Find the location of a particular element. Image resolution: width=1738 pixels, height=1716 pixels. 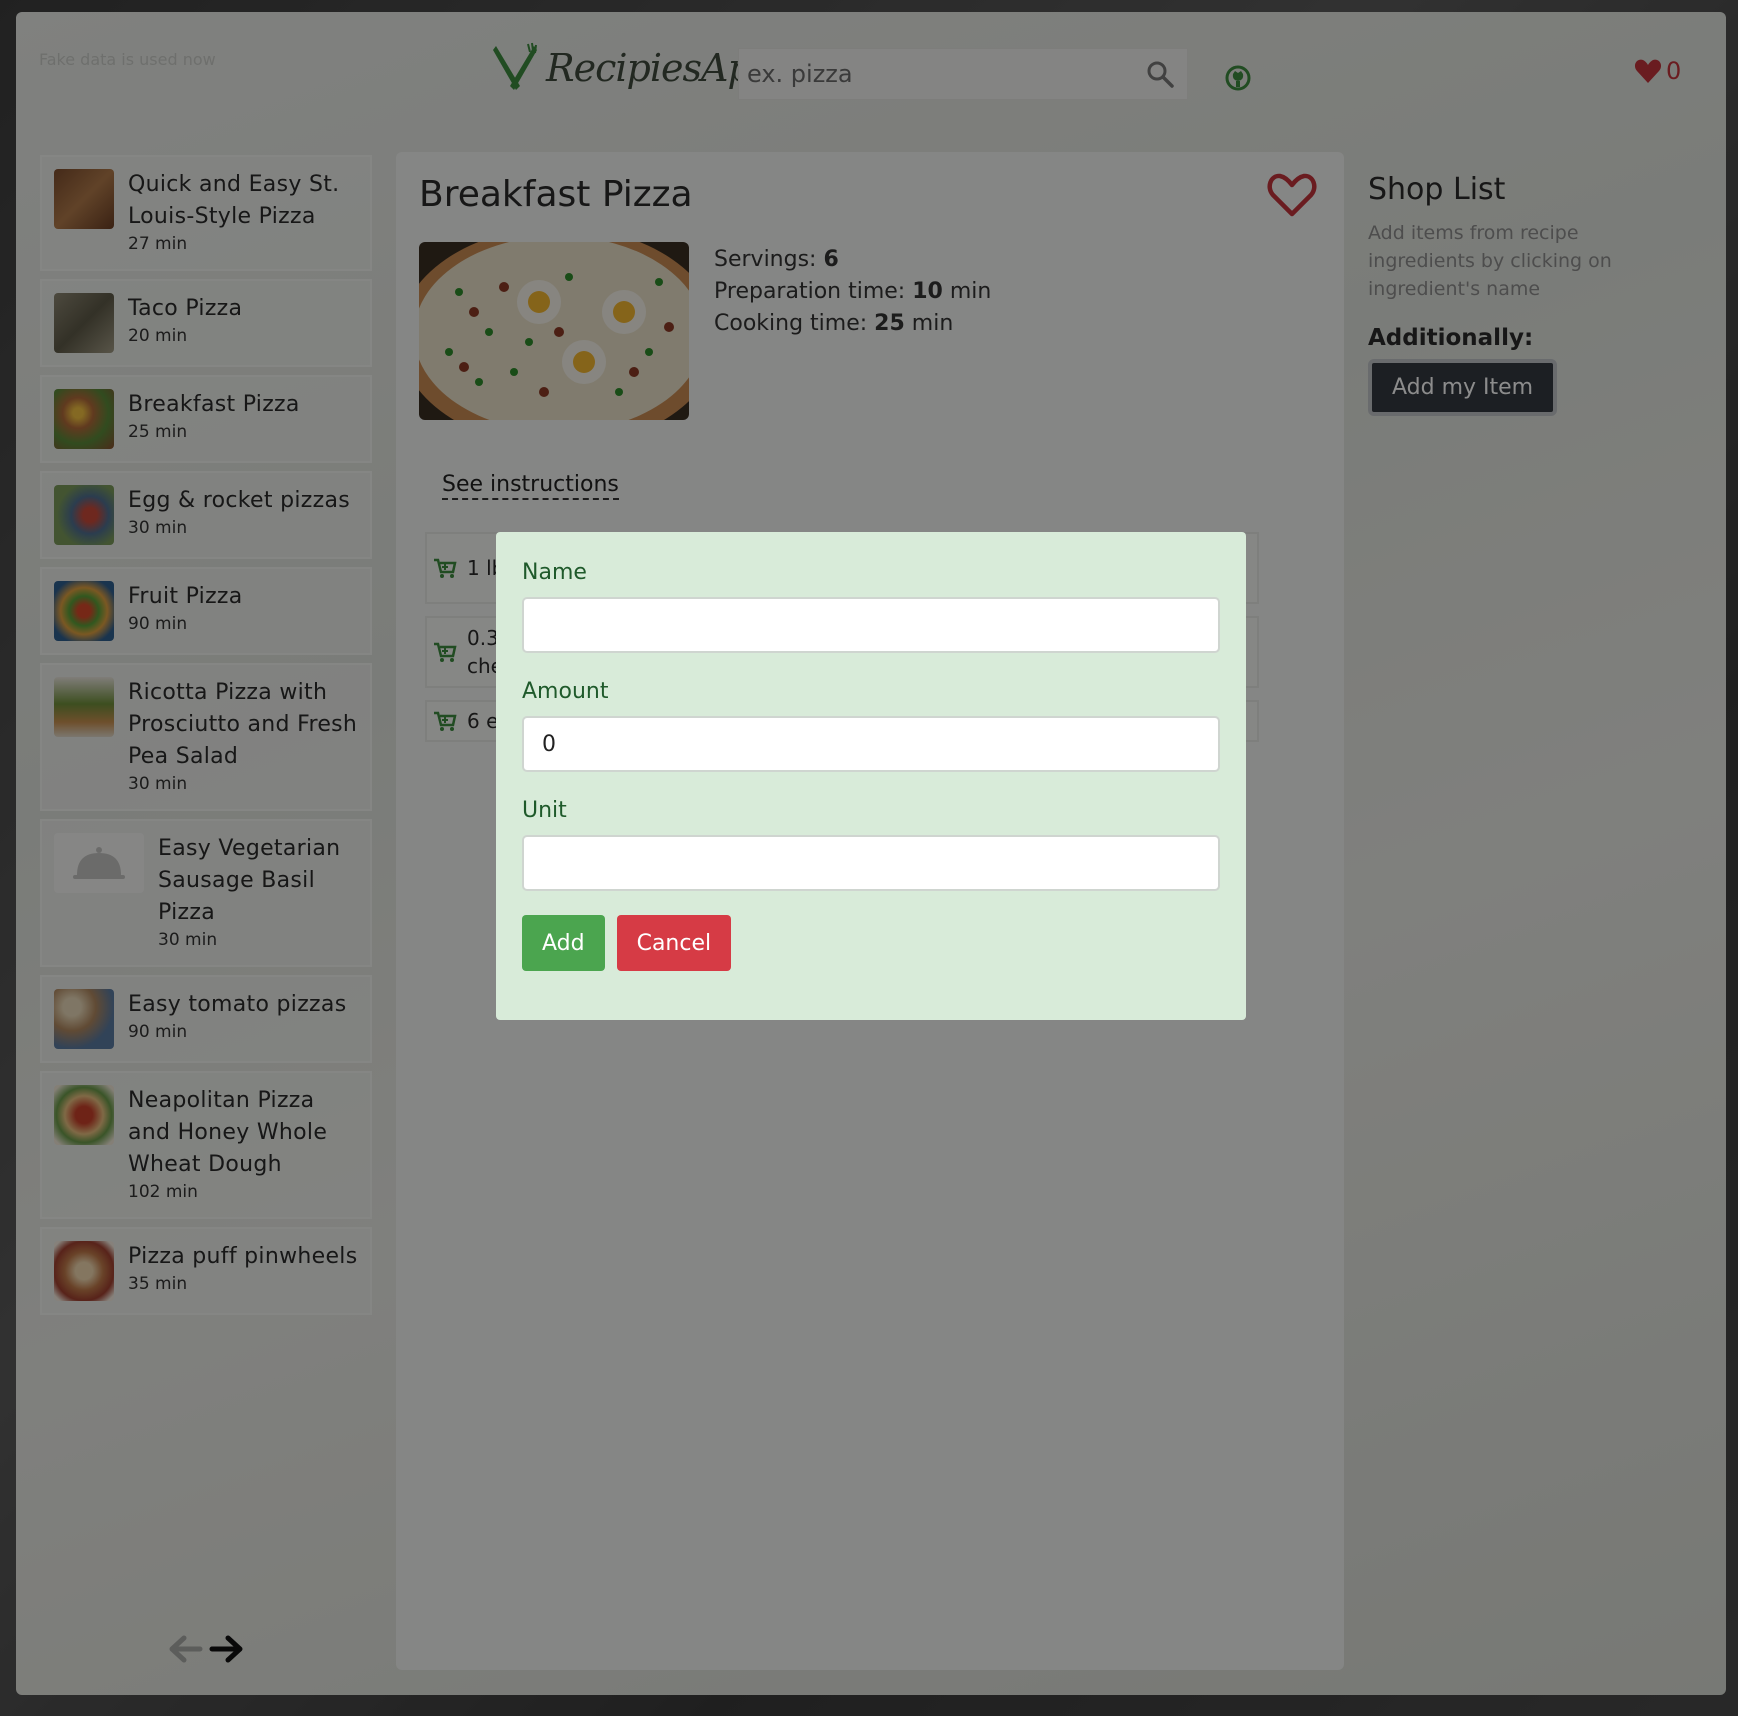

name-field is located at coordinates (871, 625).